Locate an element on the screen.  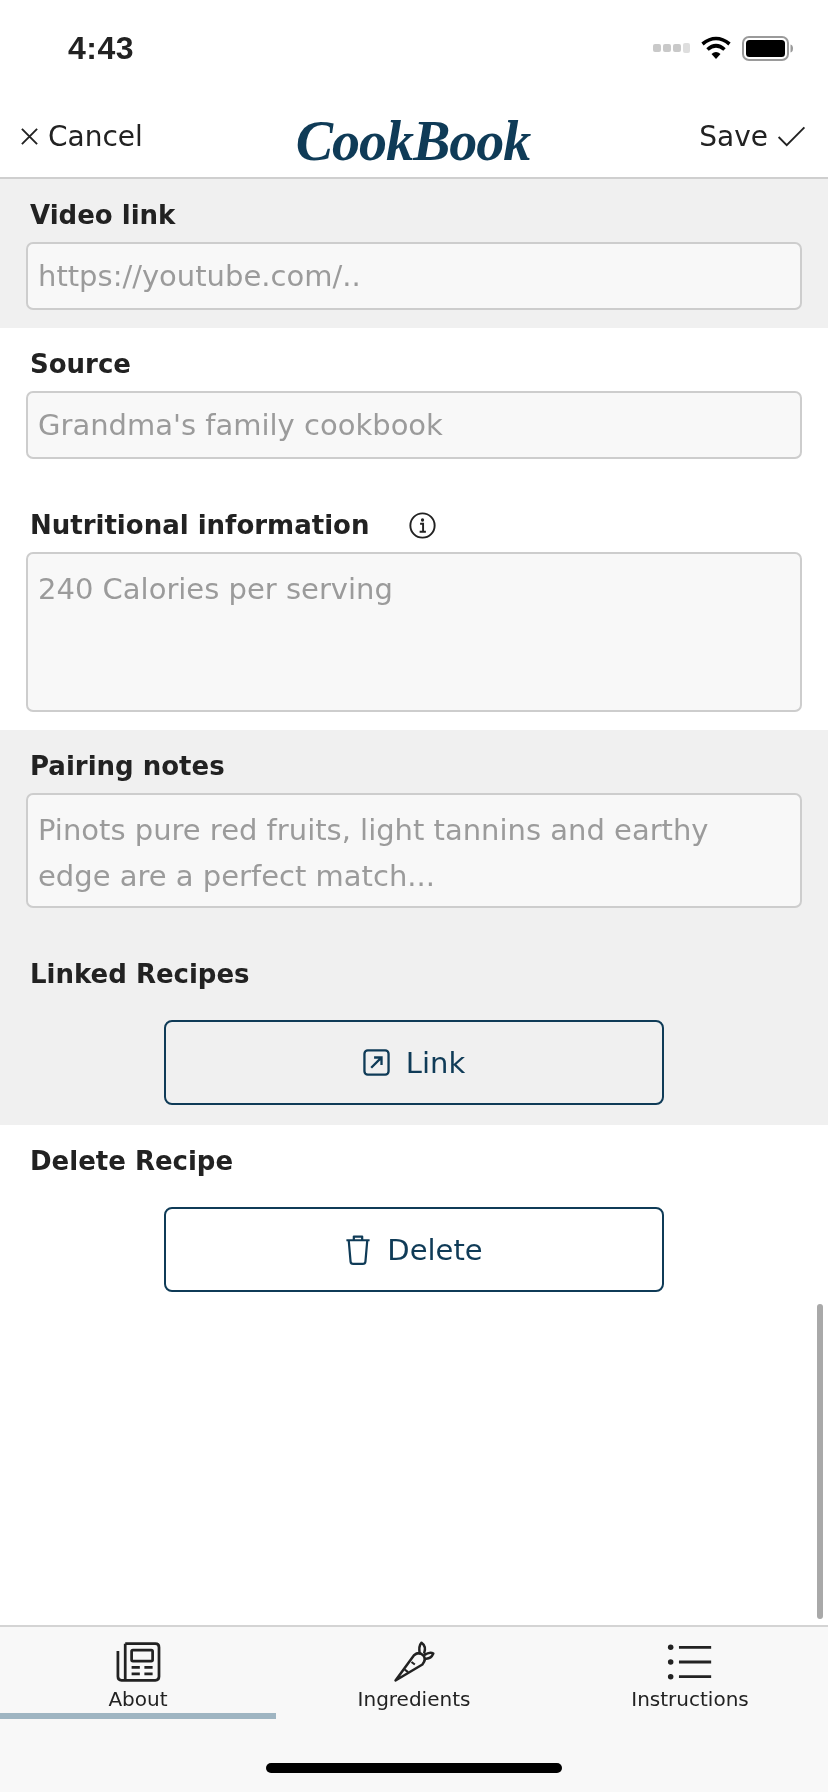
text-input-field: https://youtube.com/.. is located at coordinates (414, 276).